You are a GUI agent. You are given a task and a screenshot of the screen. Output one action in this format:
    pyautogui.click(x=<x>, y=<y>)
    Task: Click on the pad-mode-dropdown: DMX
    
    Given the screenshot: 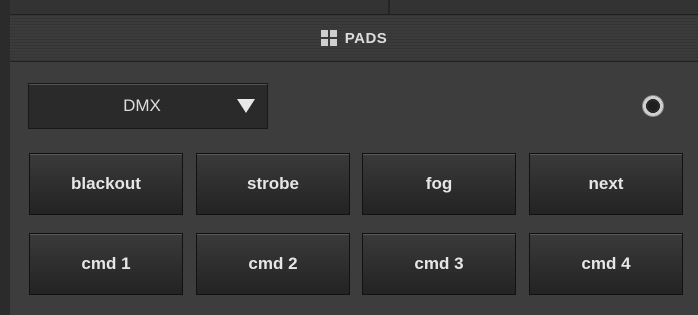 What is the action you would take?
    pyautogui.click(x=148, y=106)
    